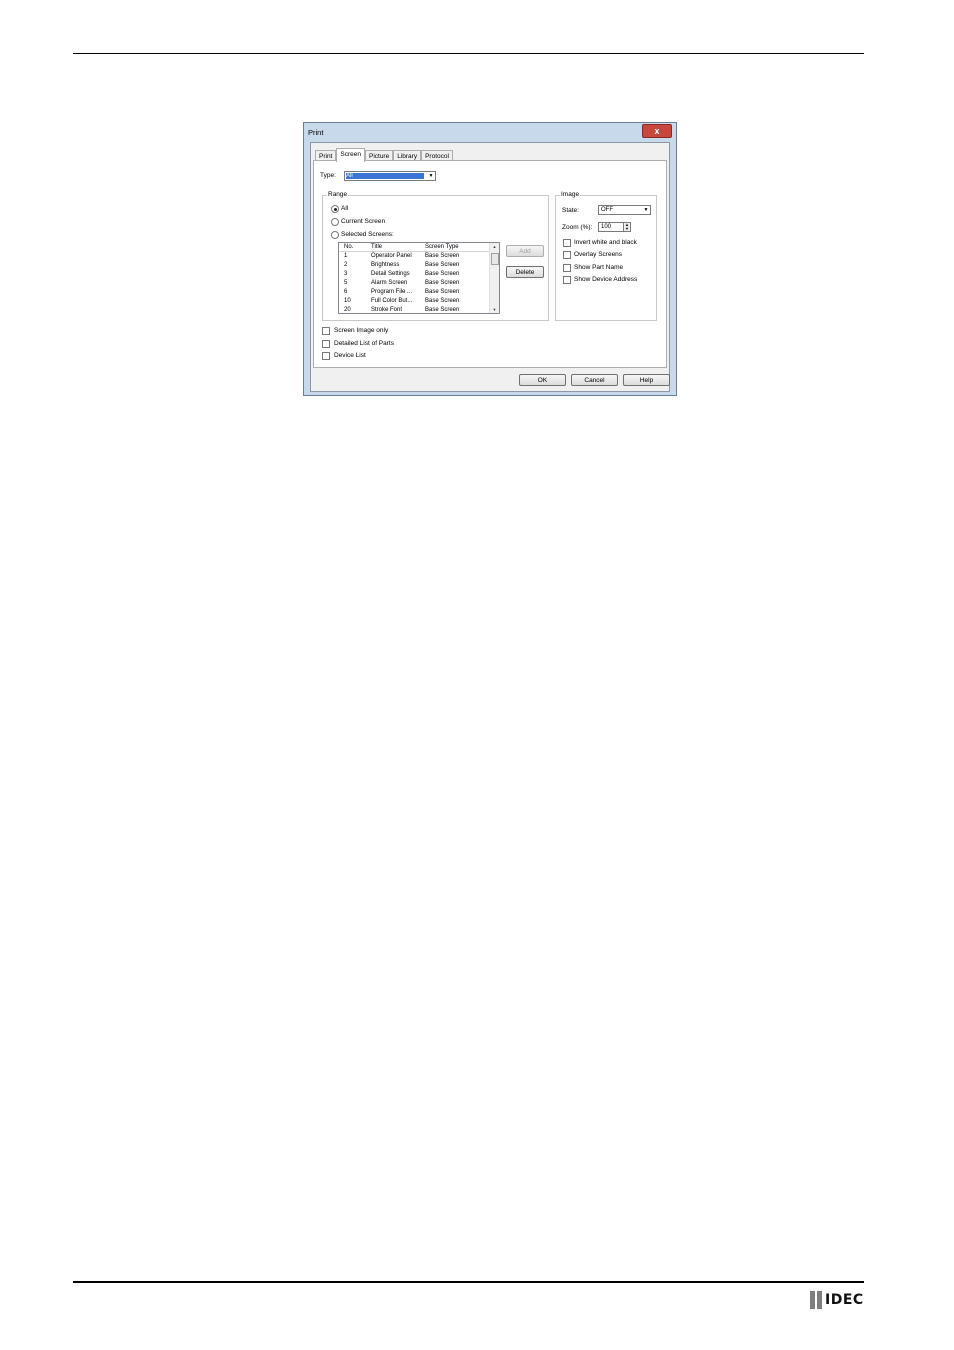 This screenshot has height=1350, width=954. Describe the element at coordinates (350, 355) in the screenshot. I see `device-list-label: Device List` at that location.